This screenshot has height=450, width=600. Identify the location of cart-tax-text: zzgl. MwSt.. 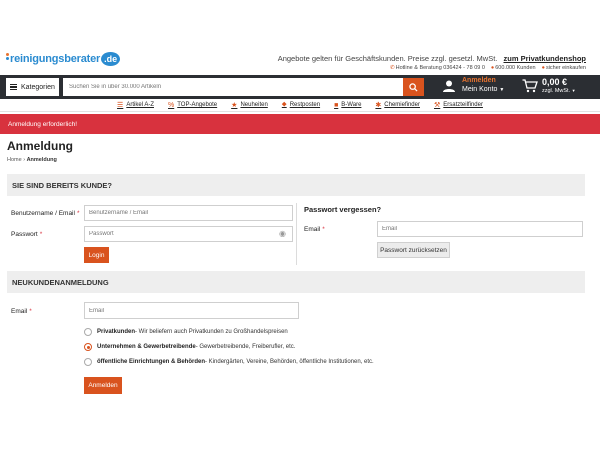
(556, 91).